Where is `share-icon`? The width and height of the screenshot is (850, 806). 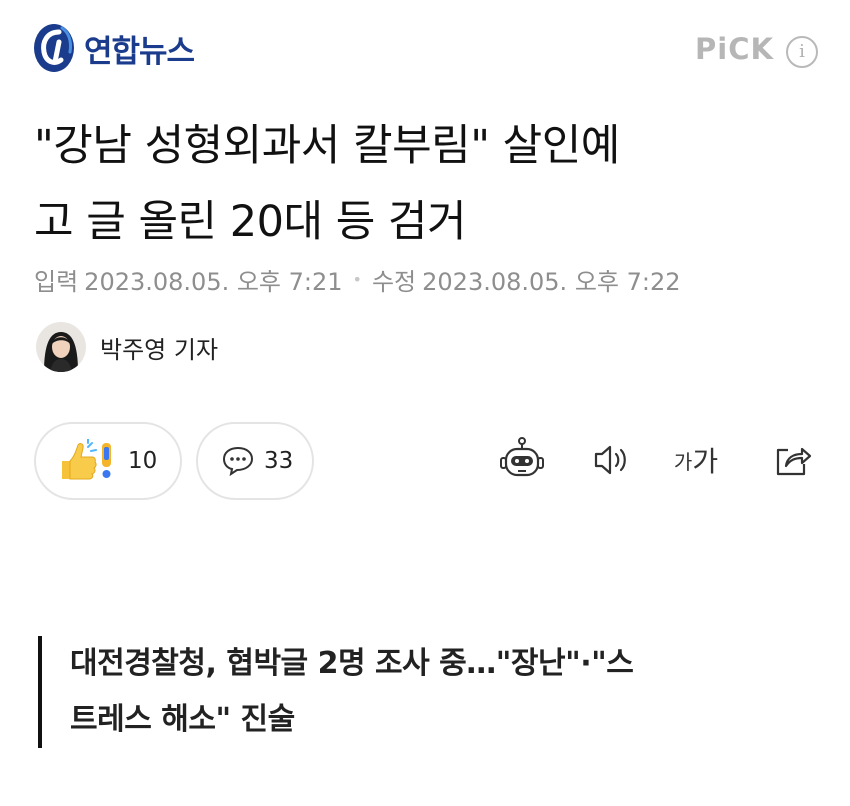
share-icon is located at coordinates (794, 461).